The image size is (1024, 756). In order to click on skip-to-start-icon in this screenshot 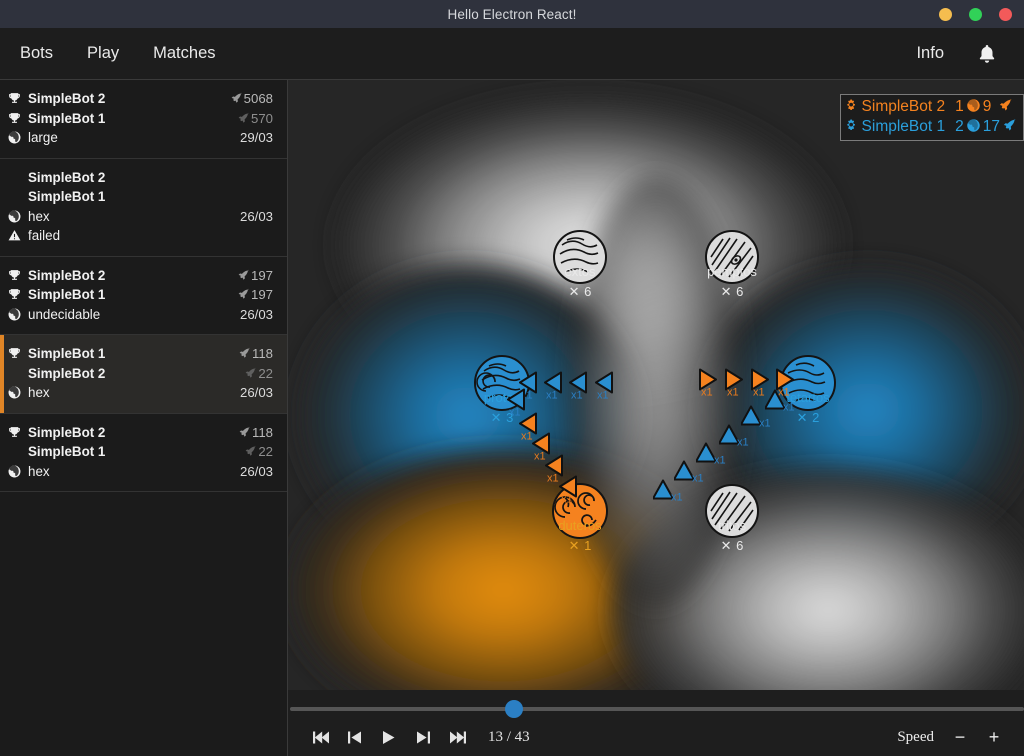, I will do `click(321, 737)`.